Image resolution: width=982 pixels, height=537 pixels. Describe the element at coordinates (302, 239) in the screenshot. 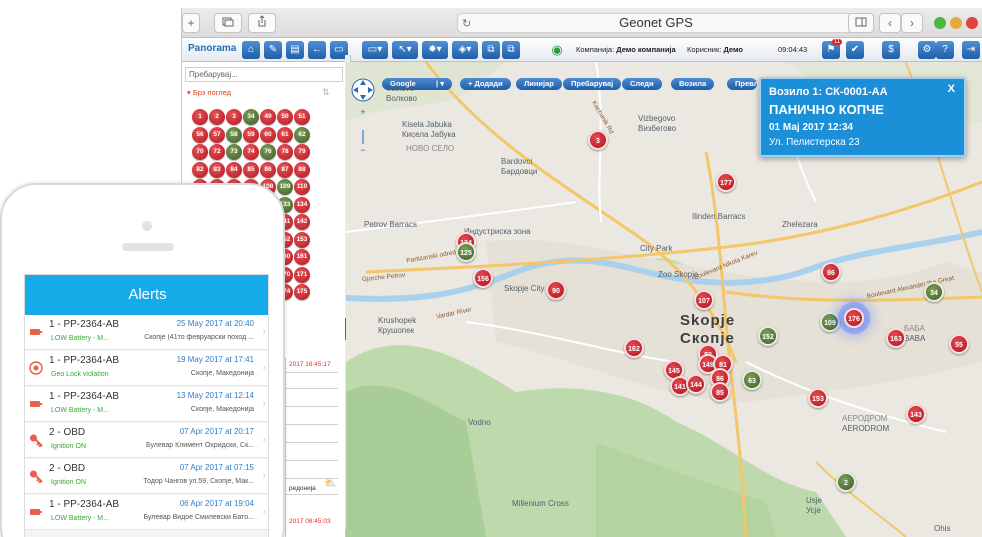

I see `vehicle-badge: 153` at that location.